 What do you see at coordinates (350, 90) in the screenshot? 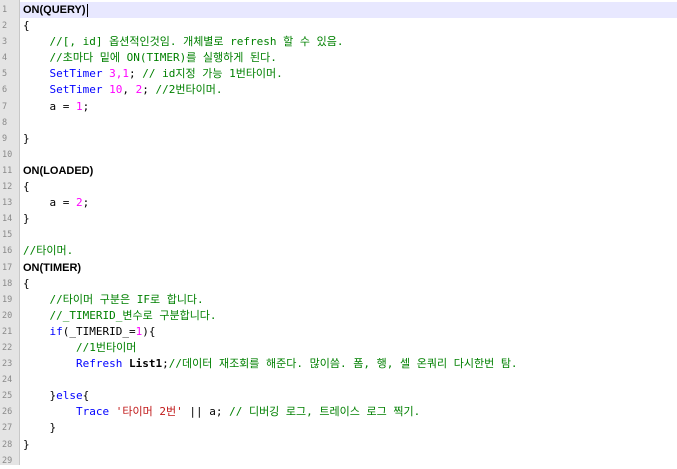
I see `code-line: SetTimer 10, 2; //2번타이머.` at bounding box center [350, 90].